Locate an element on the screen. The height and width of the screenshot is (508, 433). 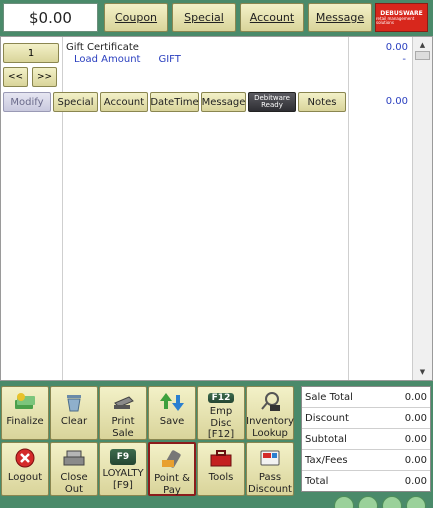
tax-fees-label: Tax/Fees is located at coordinates (326, 460).